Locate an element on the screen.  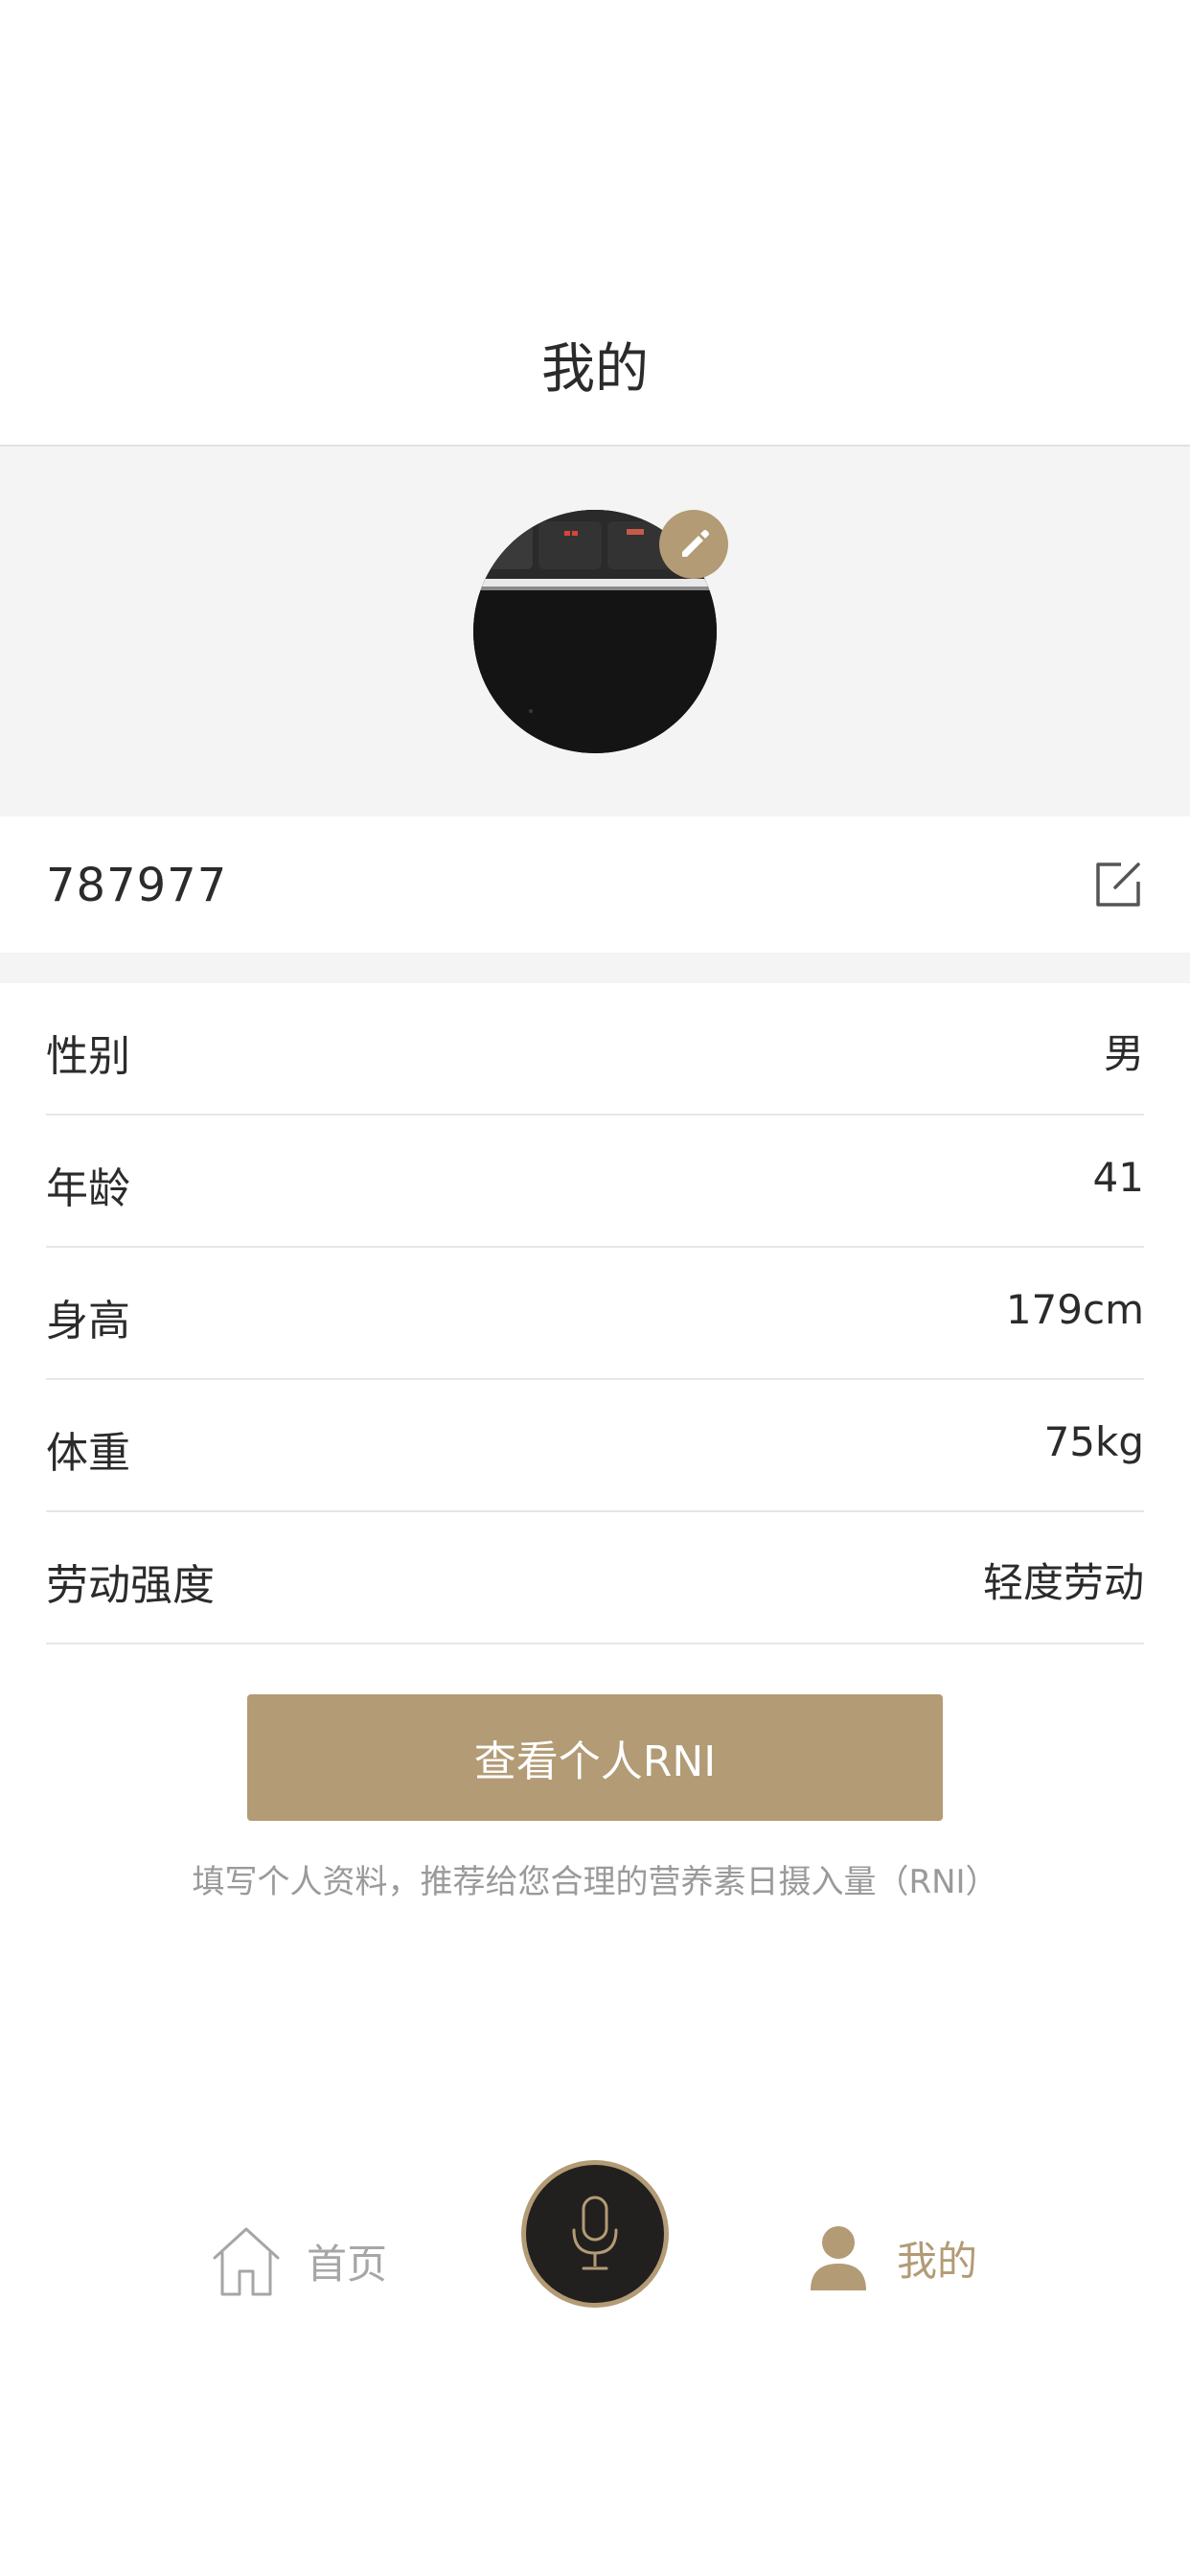
info-row-gender: 性别 男 is located at coordinates (595, 1049).